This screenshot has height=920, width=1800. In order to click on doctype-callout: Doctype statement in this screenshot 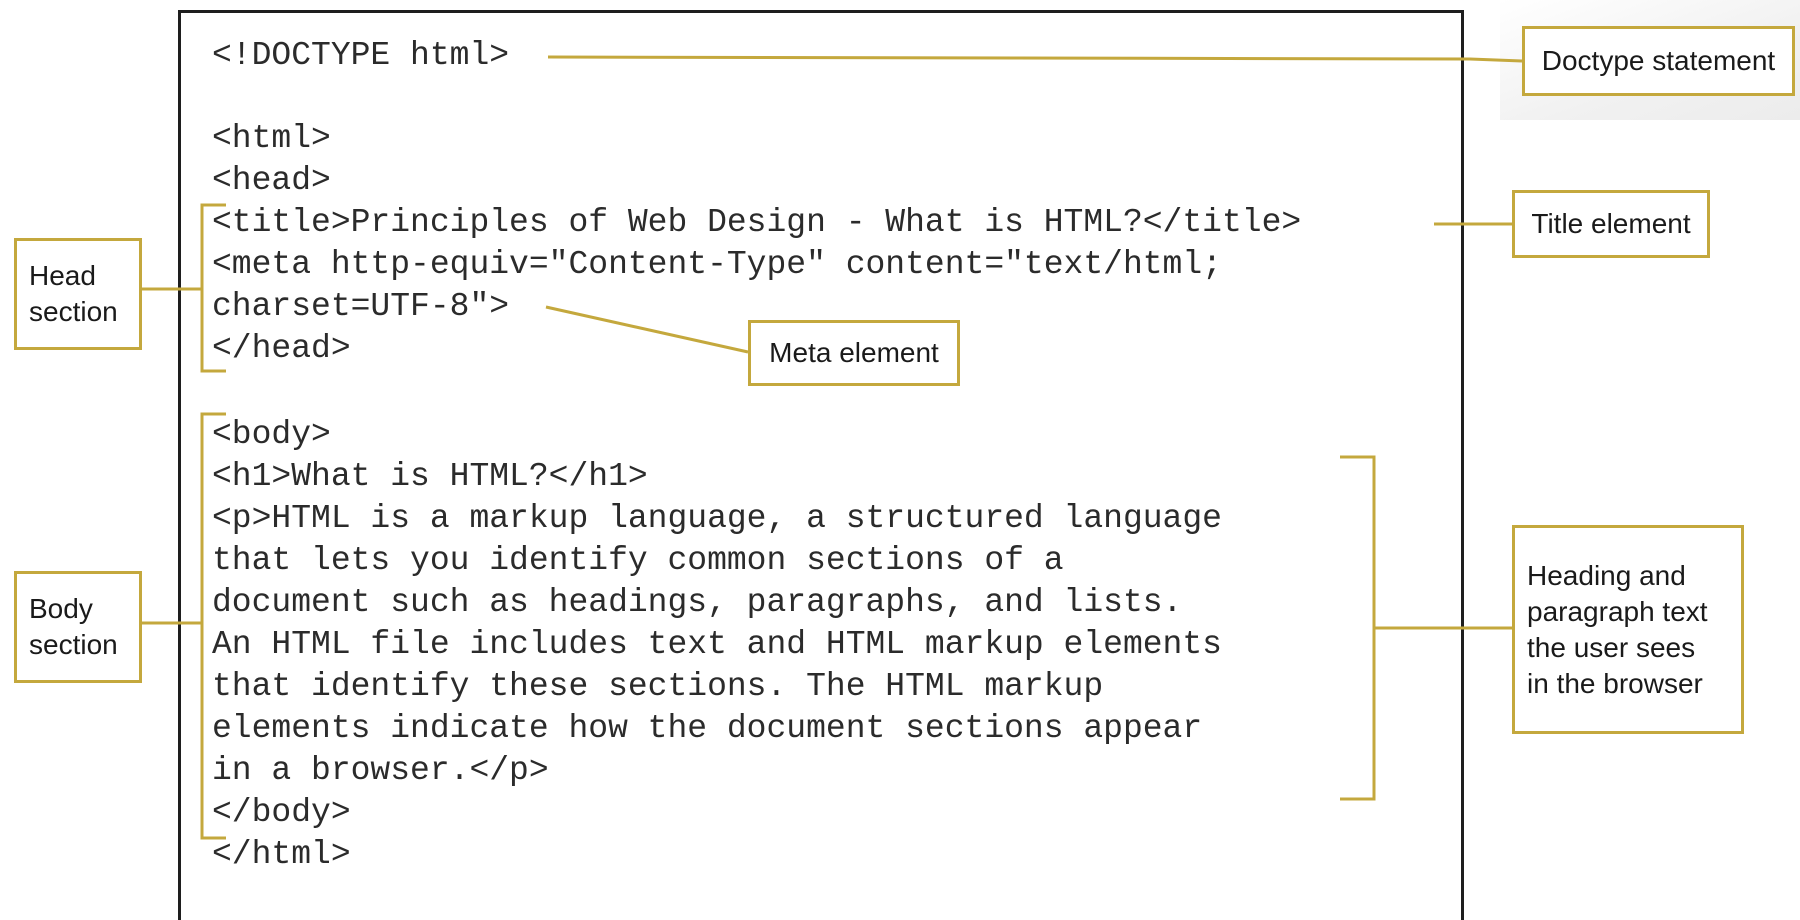, I will do `click(1658, 61)`.